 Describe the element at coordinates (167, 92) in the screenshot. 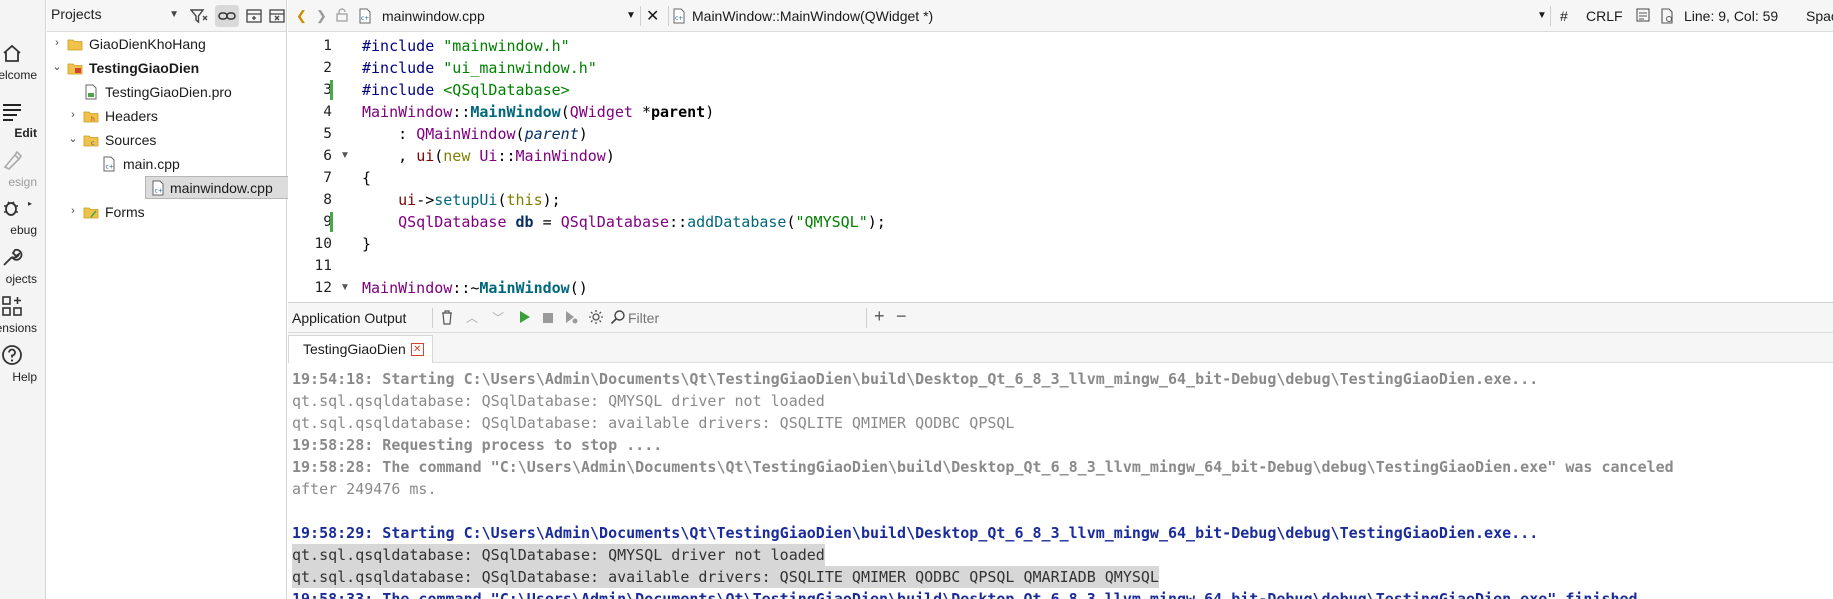

I see `tree-item-pro-file: TestingGiaoDien.pro` at that location.